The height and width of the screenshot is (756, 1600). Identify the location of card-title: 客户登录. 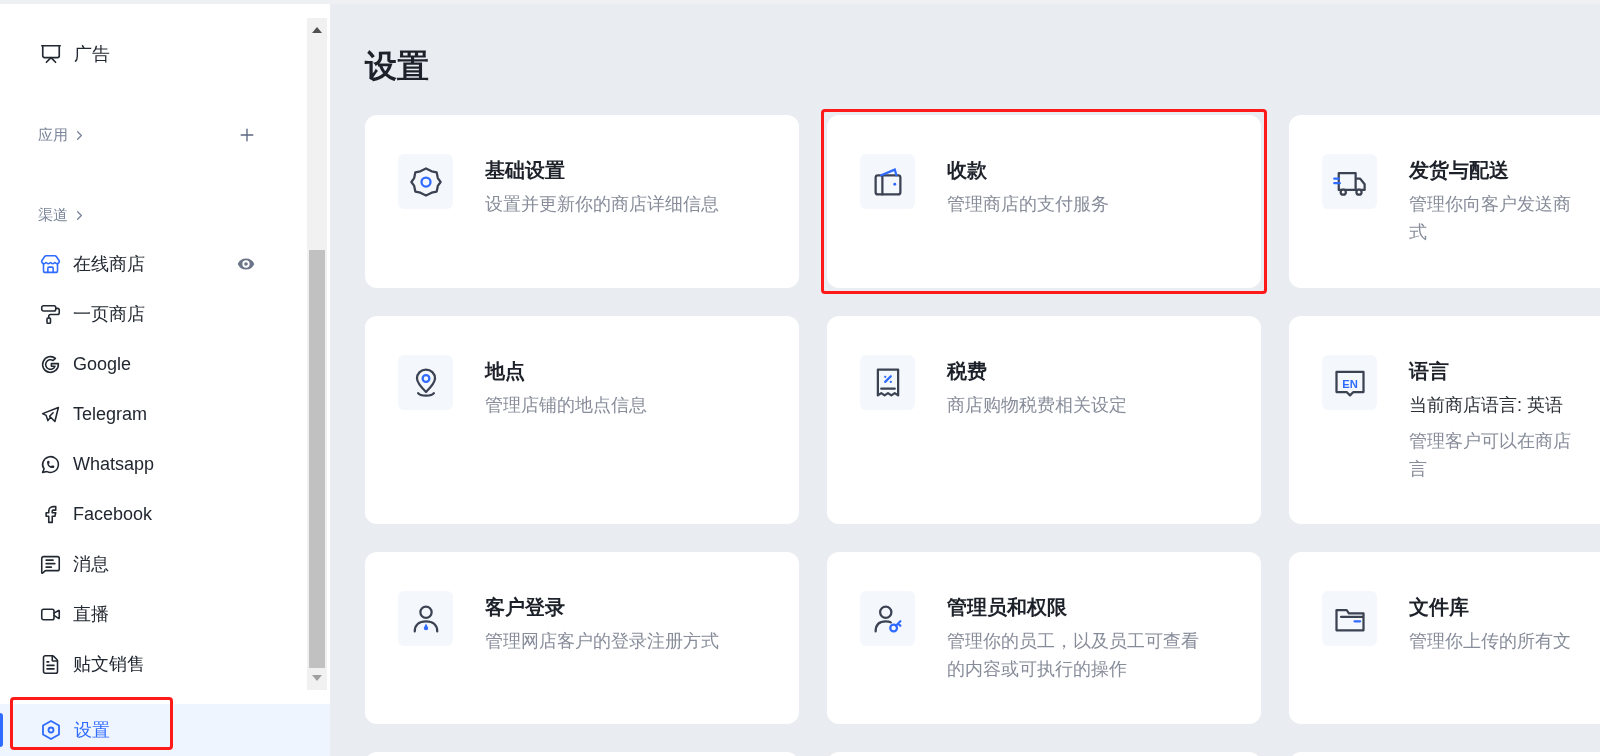
(525, 607).